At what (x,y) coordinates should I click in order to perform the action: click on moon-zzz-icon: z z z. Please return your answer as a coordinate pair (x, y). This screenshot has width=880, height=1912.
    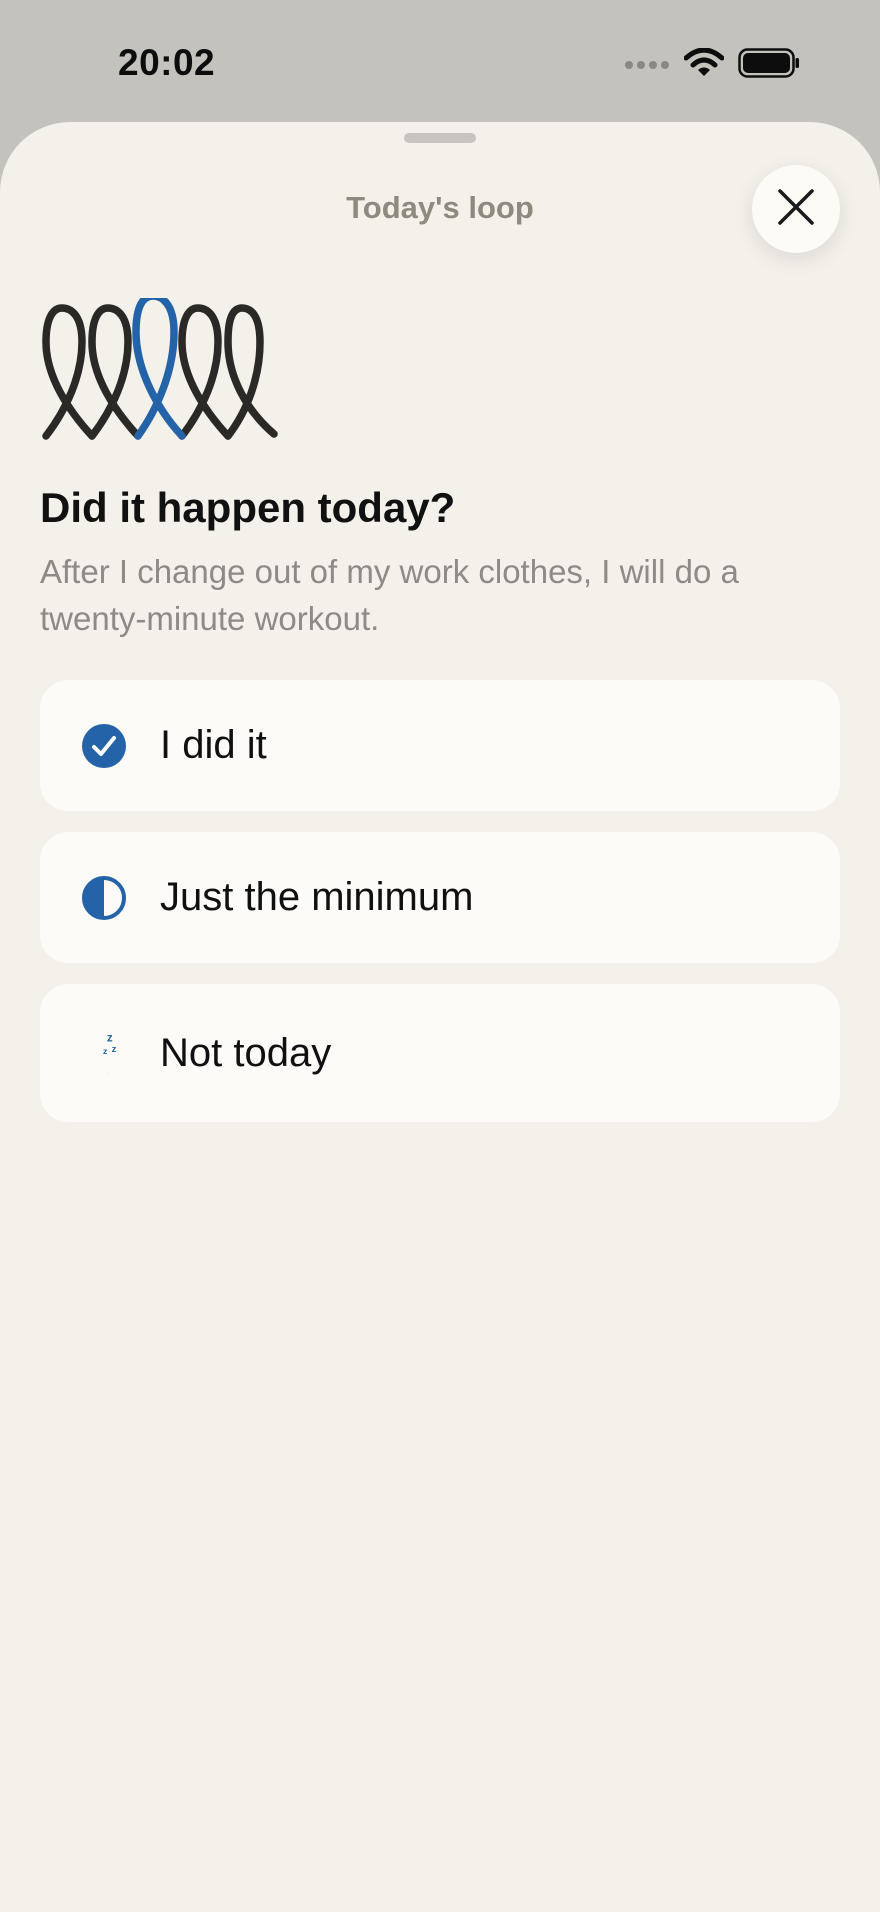
    Looking at the image, I should click on (104, 1053).